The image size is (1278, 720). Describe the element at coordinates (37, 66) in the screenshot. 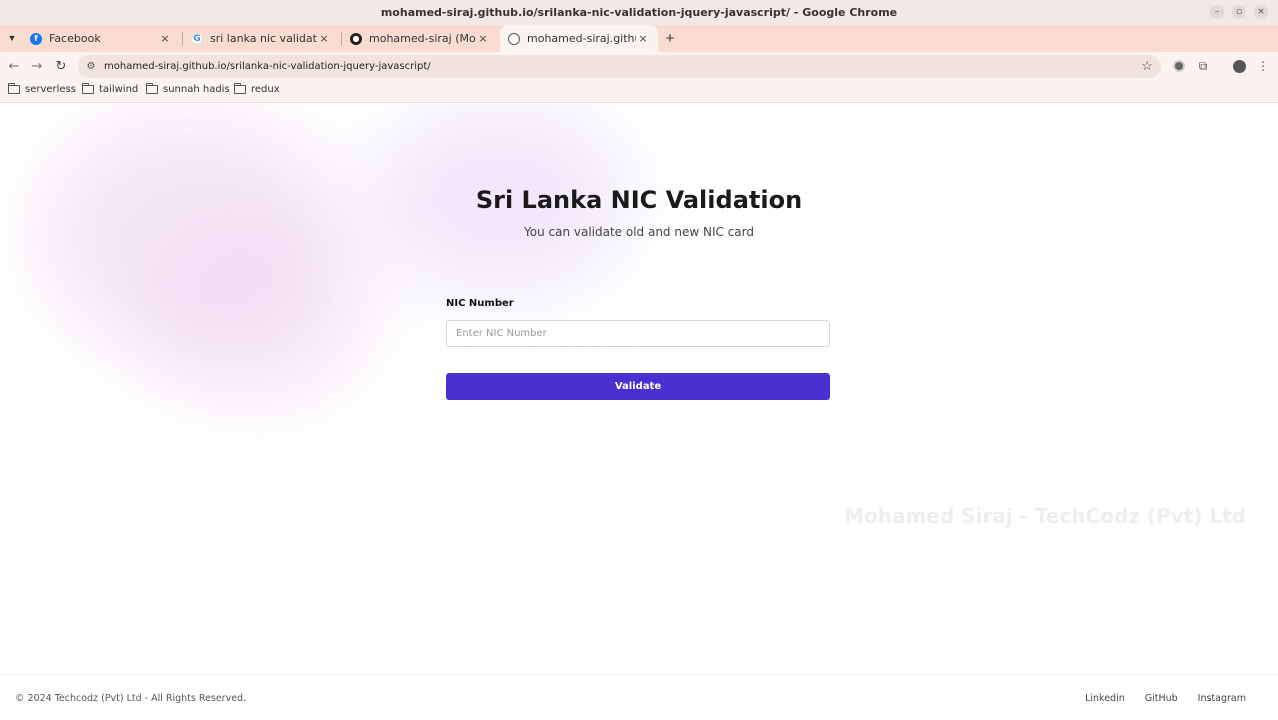

I see `forward-arrow-icon: →` at that location.